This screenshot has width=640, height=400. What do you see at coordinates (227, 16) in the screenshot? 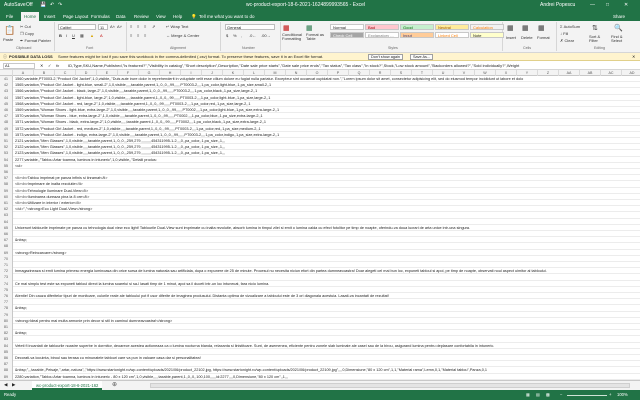
I see `tell-me-search: Tell me what you want to do` at bounding box center [227, 16].